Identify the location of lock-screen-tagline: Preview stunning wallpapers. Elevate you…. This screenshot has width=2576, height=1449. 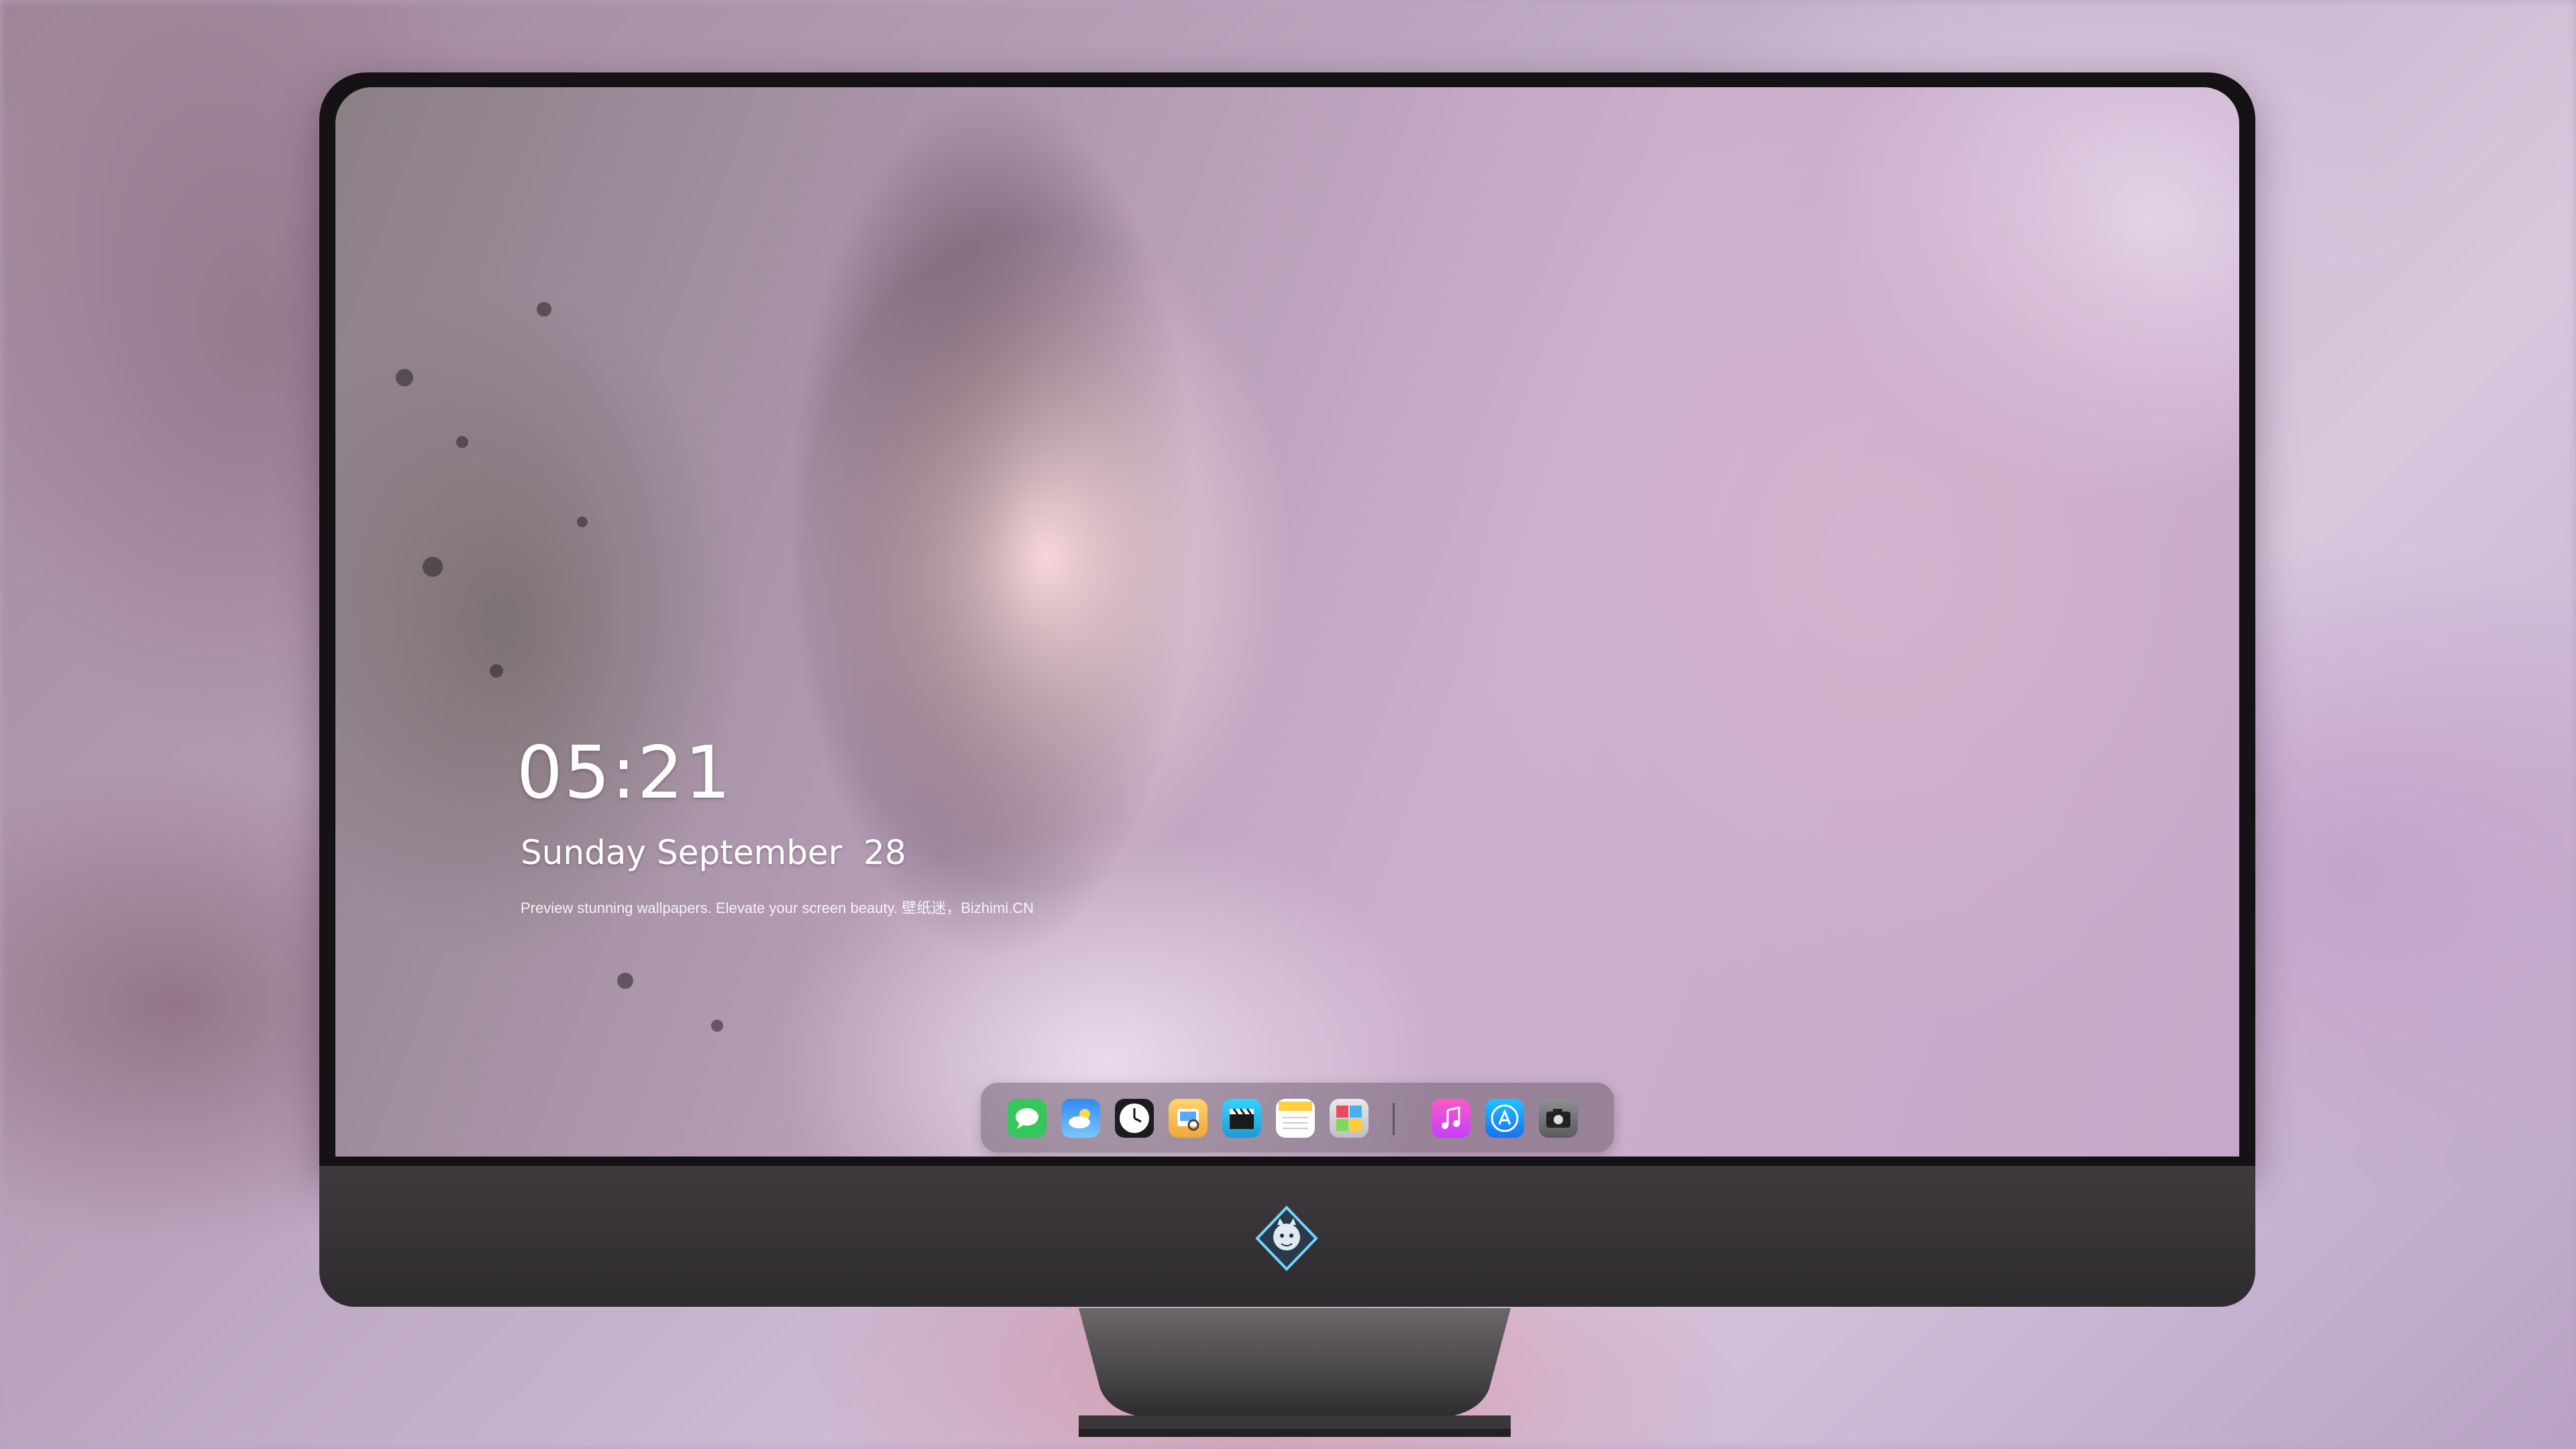
(777, 908).